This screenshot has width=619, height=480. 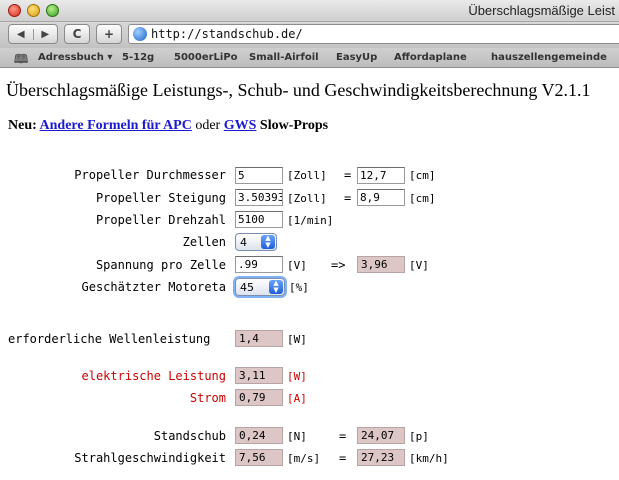 I want to click on bookmark-5-12g: 5-12g, so click(x=138, y=57).